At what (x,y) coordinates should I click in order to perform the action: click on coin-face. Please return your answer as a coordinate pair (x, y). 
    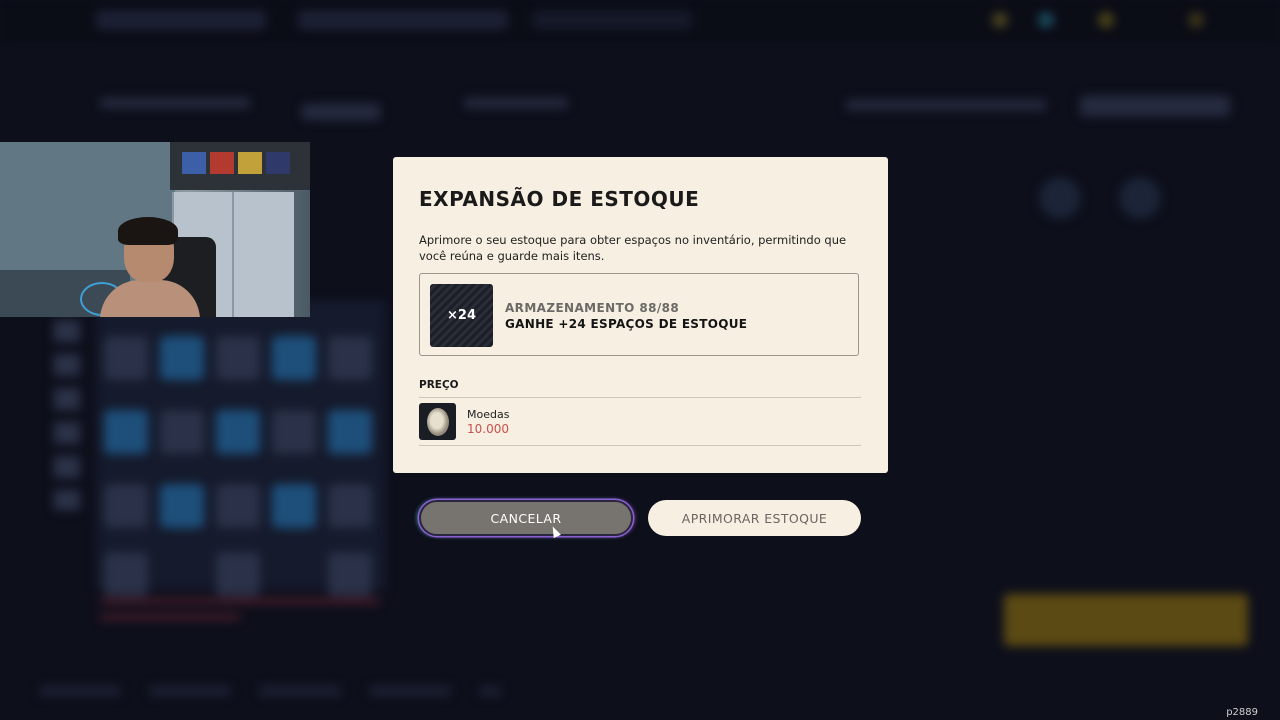
    Looking at the image, I should click on (437, 421).